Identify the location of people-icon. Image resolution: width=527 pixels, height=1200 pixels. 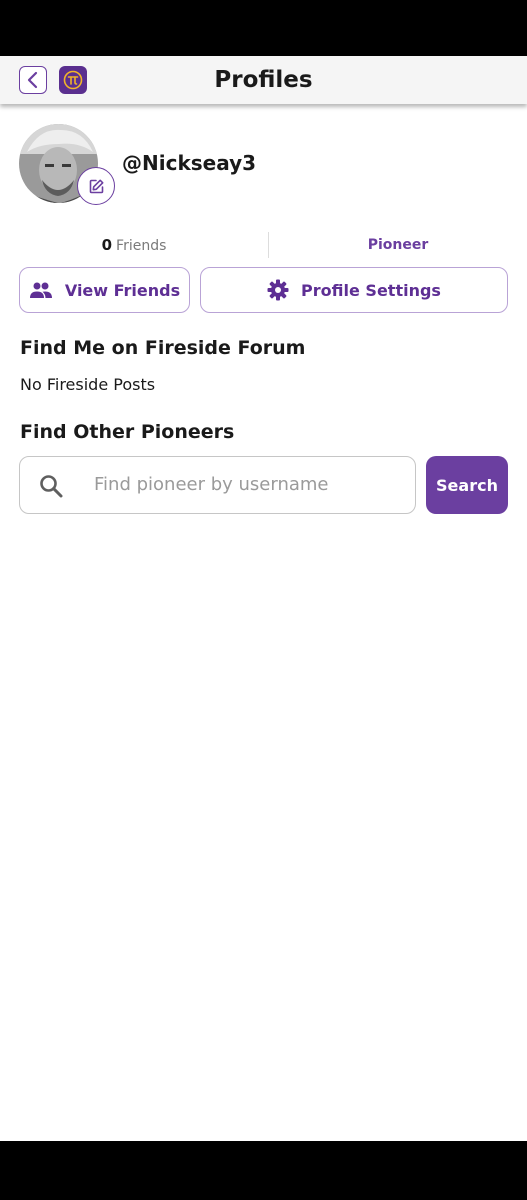
(40, 290).